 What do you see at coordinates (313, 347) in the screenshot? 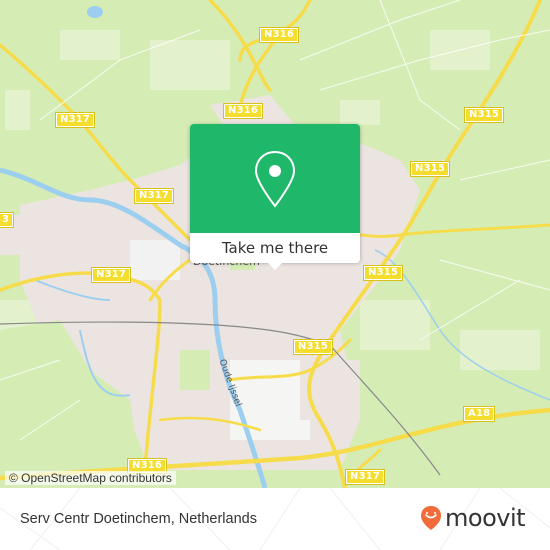
I see `road-shield-n315-south: N315` at bounding box center [313, 347].